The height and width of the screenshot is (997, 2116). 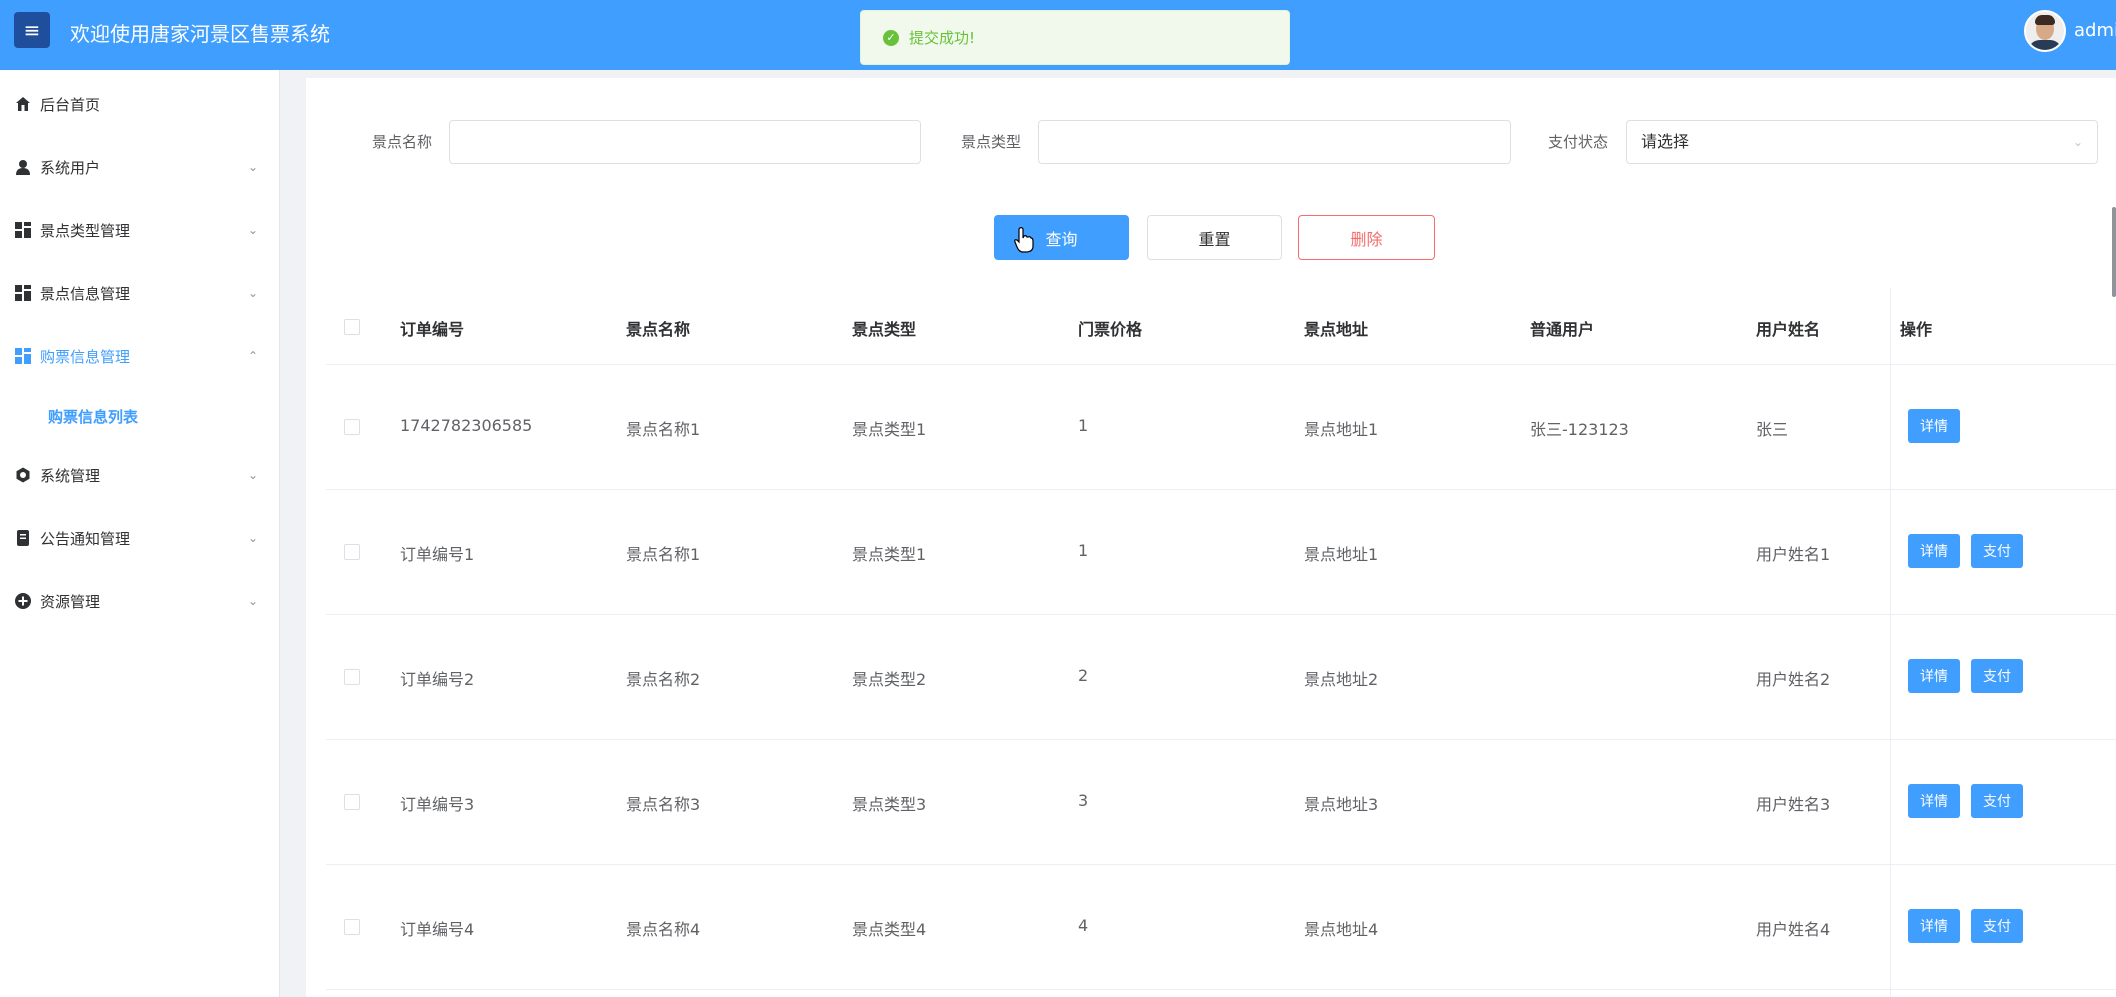 What do you see at coordinates (658, 329) in the screenshot?
I see `column-header: 景点名称` at bounding box center [658, 329].